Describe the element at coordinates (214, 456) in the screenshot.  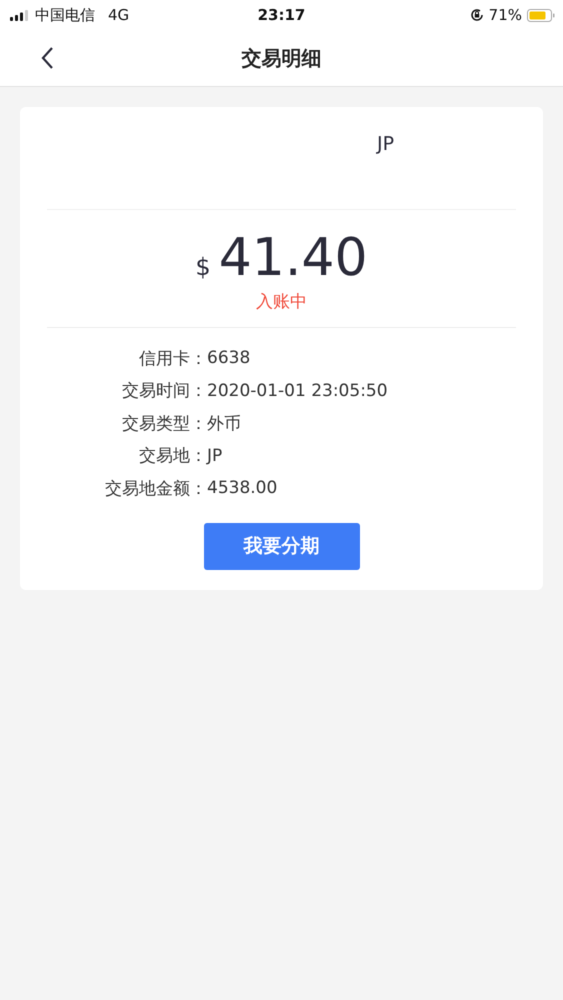
I see `detail-value: JP` at that location.